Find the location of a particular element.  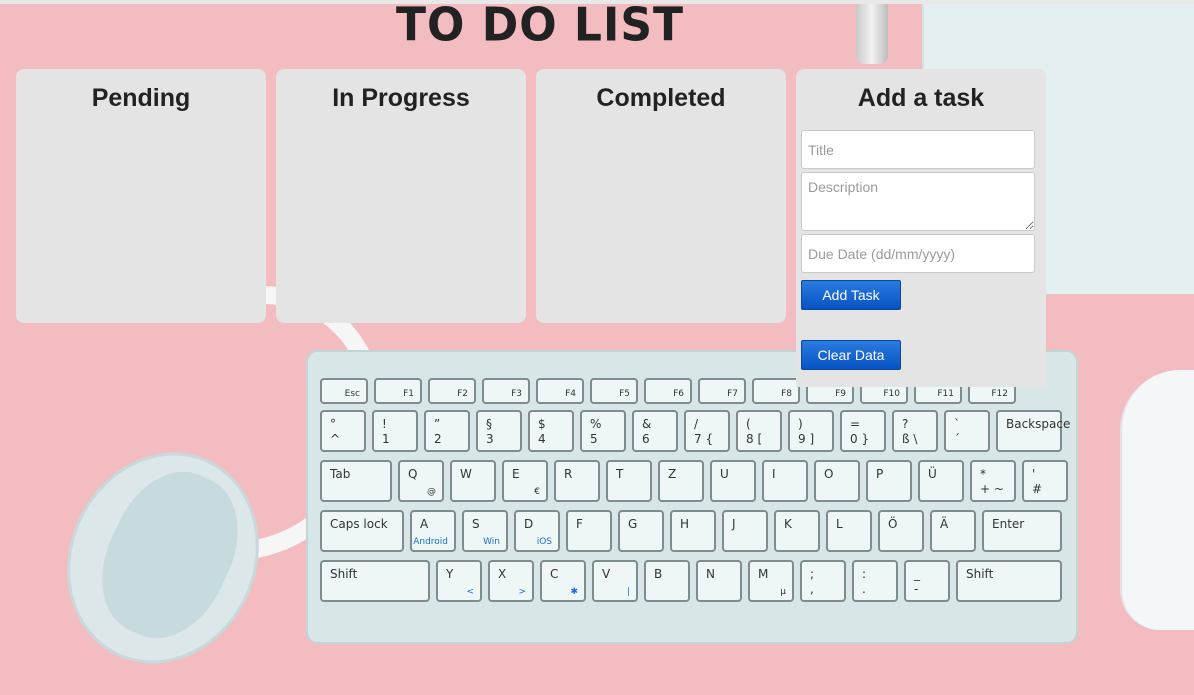

keyboard-row-home: Caps lock A Android S Win DiOS F G H J K L Ö Ä Enter is located at coordinates (691, 531).